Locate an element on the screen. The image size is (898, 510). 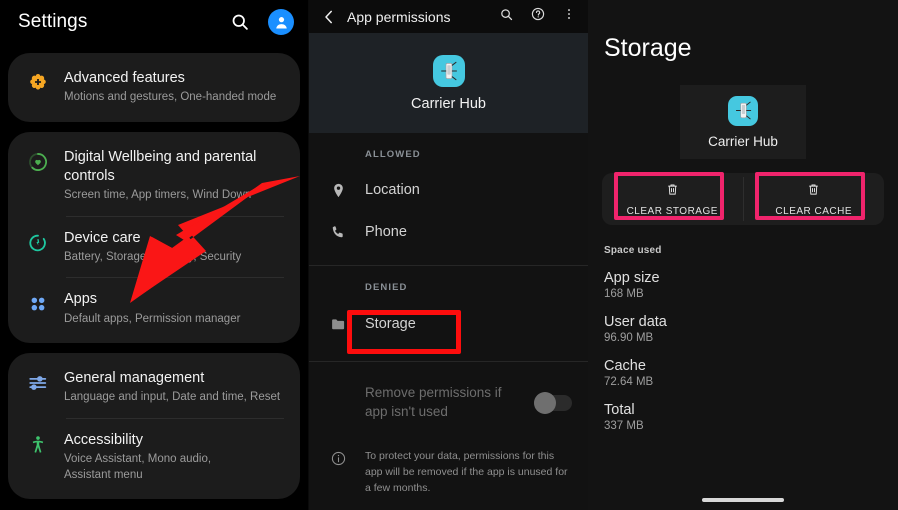
permissions-topbar: App permissions is located at coordinates (448, 16).